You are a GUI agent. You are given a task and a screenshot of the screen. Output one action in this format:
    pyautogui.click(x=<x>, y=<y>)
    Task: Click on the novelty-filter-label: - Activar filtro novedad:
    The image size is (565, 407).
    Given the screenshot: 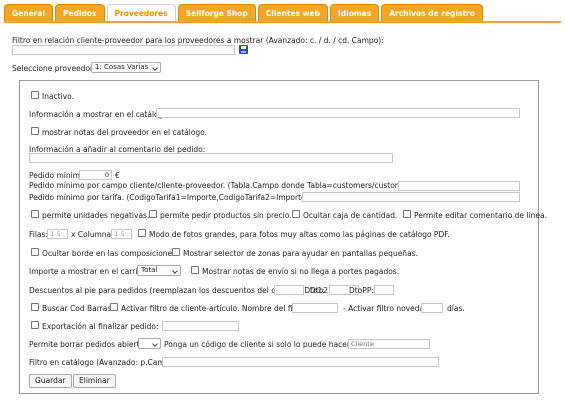 What is the action you would take?
    pyautogui.click(x=387, y=308)
    